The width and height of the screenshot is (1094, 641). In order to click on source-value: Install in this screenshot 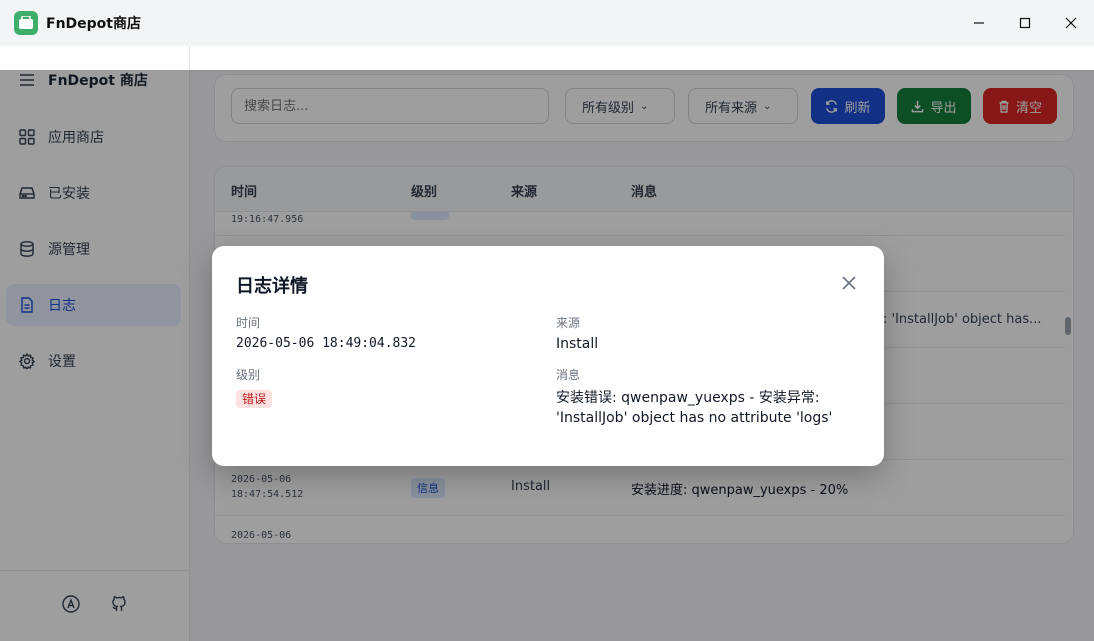, I will do `click(577, 344)`.